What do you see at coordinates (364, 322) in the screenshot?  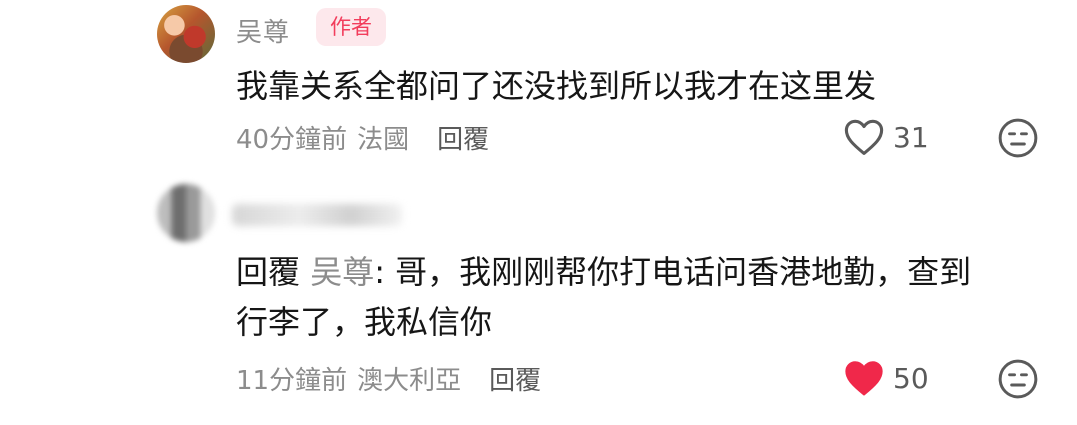 I see `comment-text-line: 行李了，我私信你` at bounding box center [364, 322].